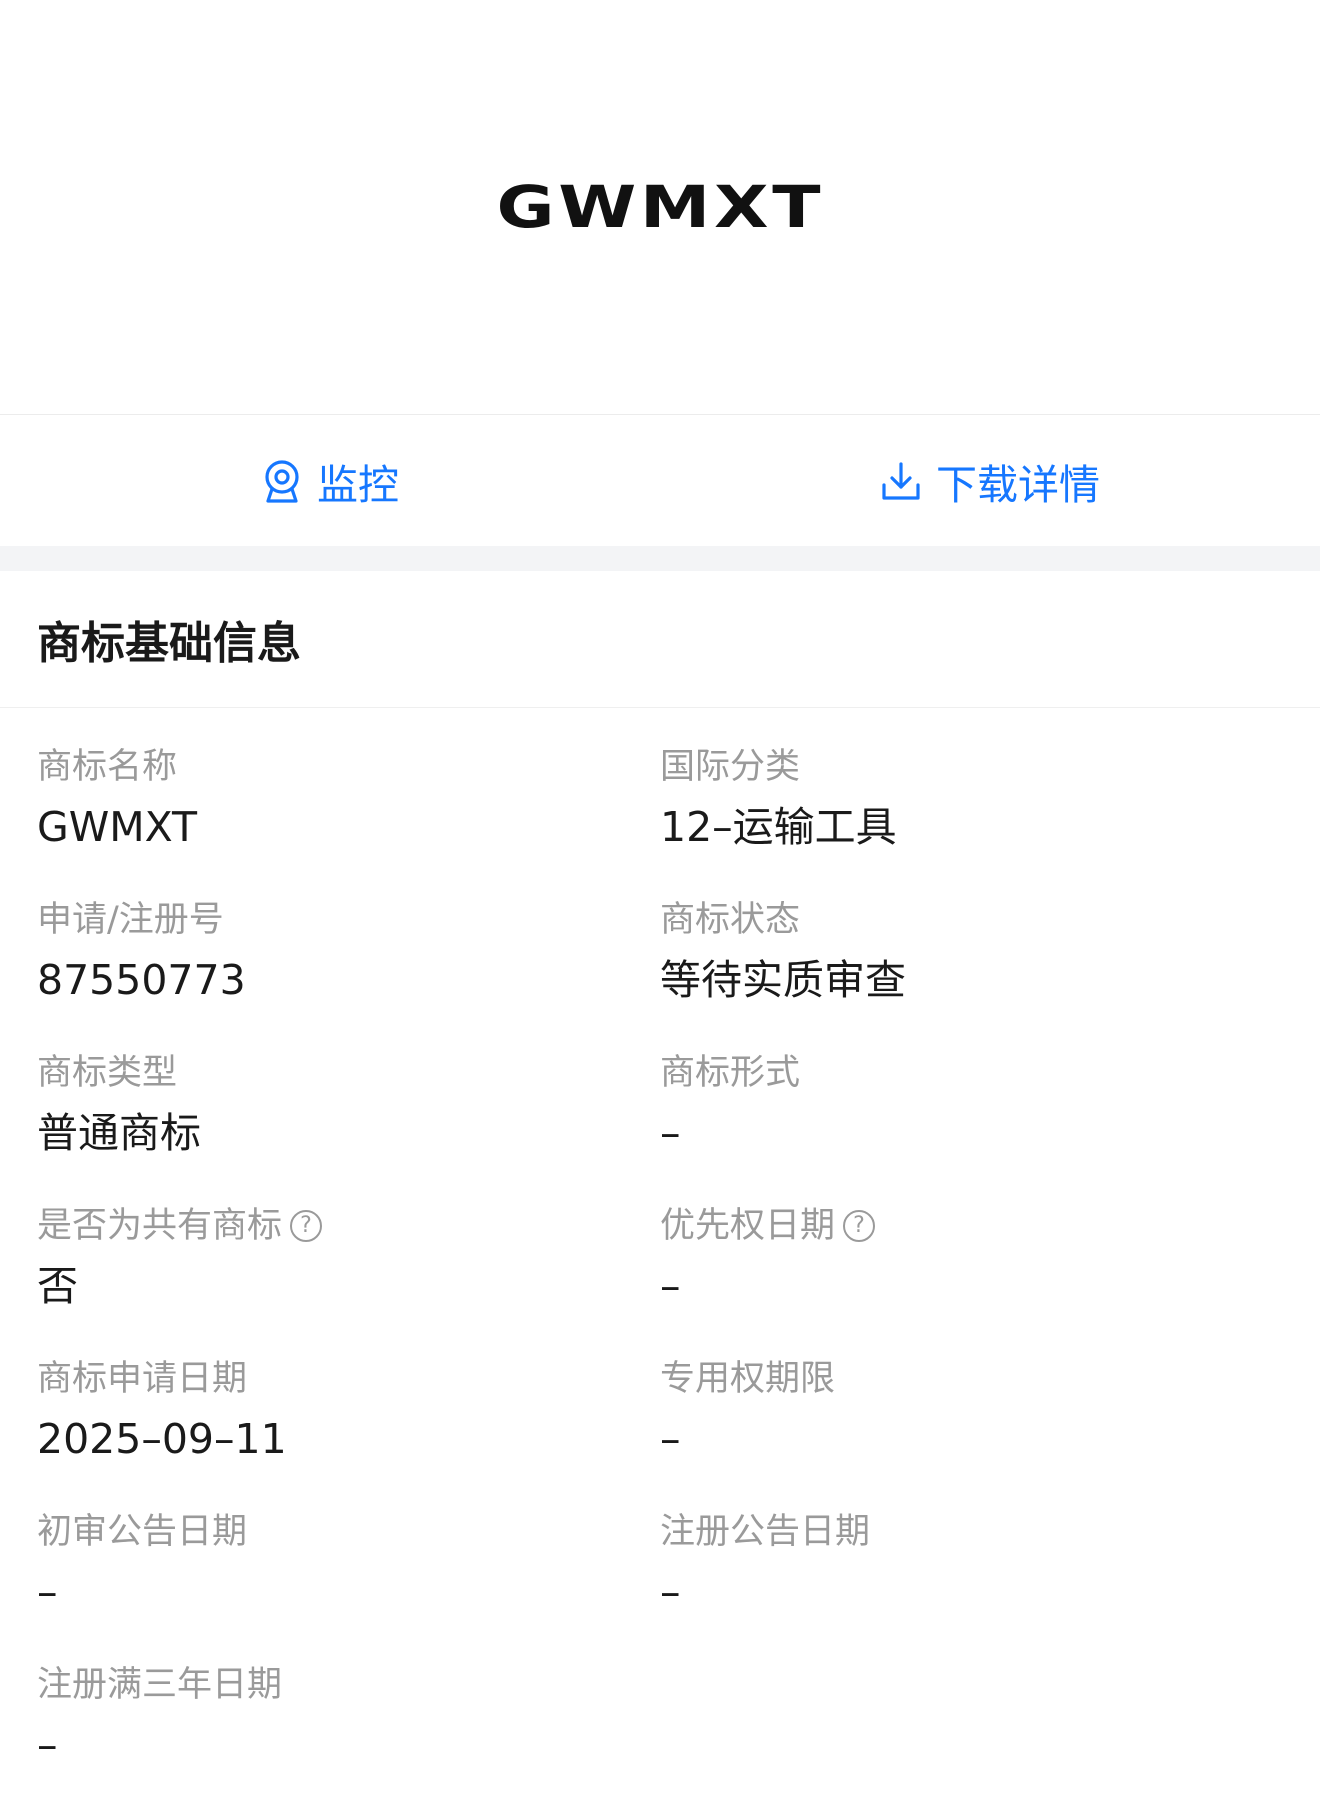 The height and width of the screenshot is (1819, 1320). Describe the element at coordinates (142, 1379) in the screenshot. I see `field-label: 商标申请日期` at that location.